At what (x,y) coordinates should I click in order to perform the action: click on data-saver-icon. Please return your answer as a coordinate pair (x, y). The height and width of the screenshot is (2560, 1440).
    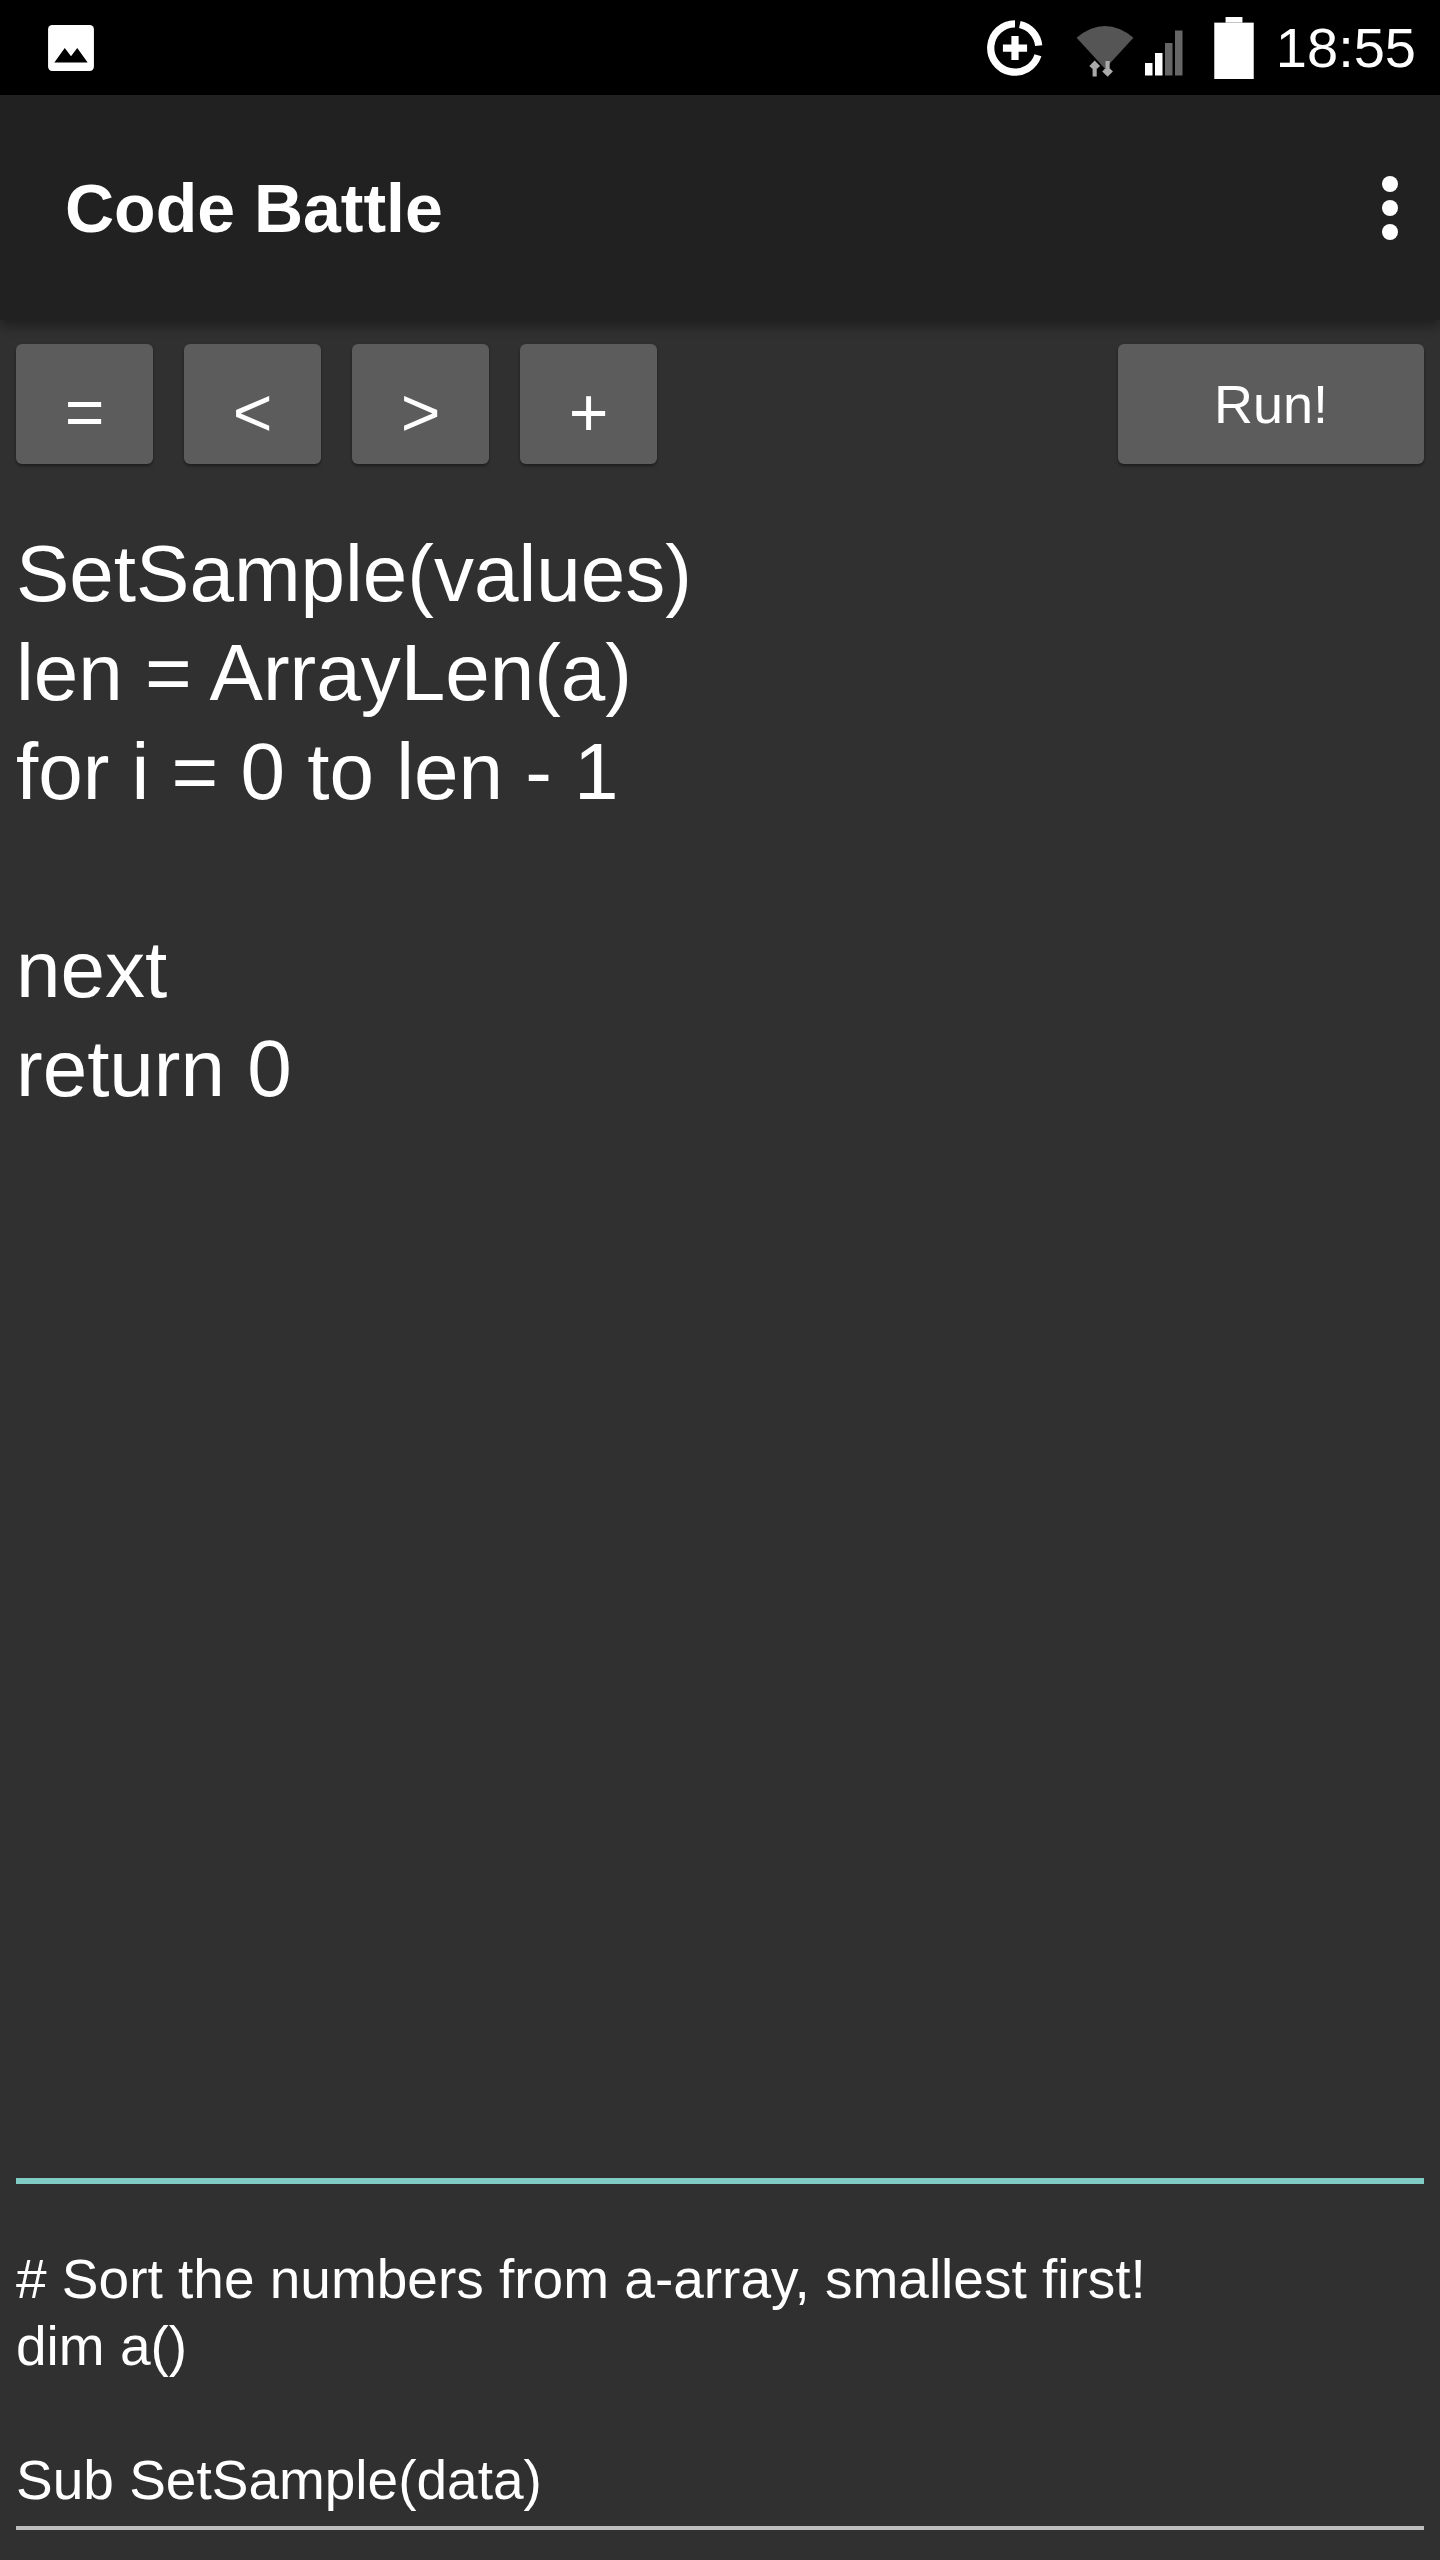
    Looking at the image, I should click on (1014, 47).